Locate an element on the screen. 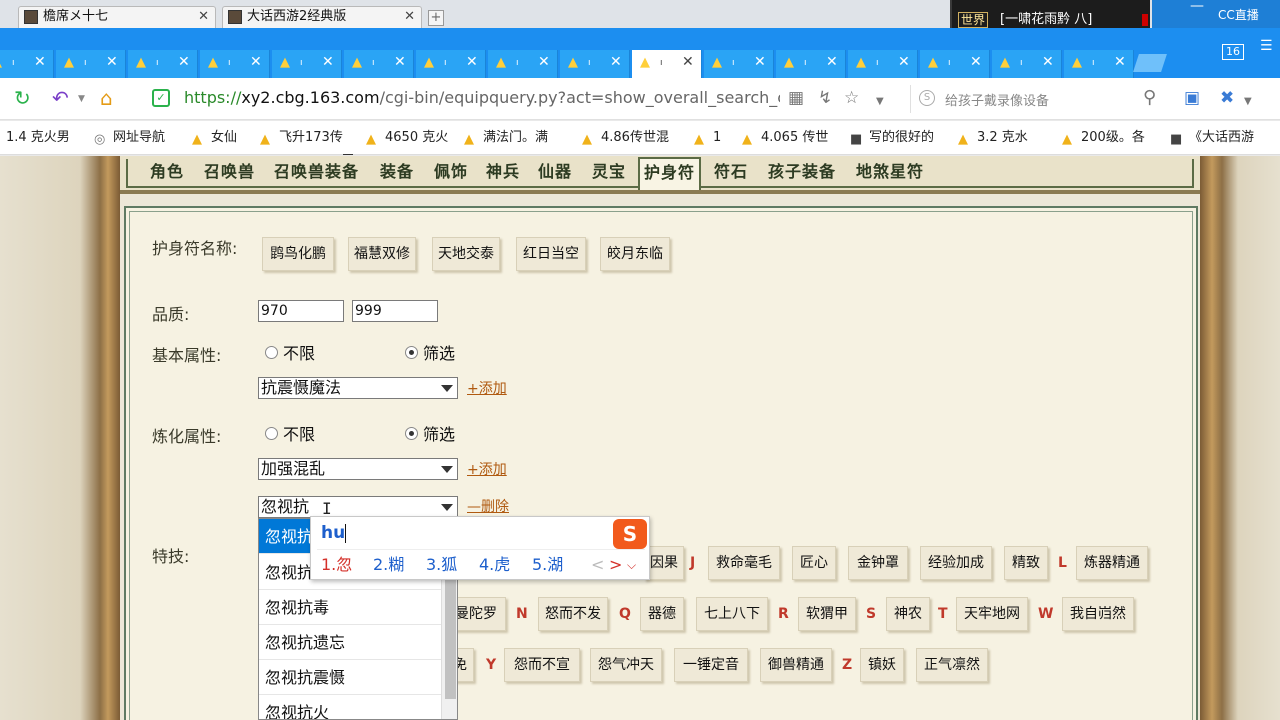 This screenshot has width=1280, height=720. skill-letter-index: R is located at coordinates (783, 614).